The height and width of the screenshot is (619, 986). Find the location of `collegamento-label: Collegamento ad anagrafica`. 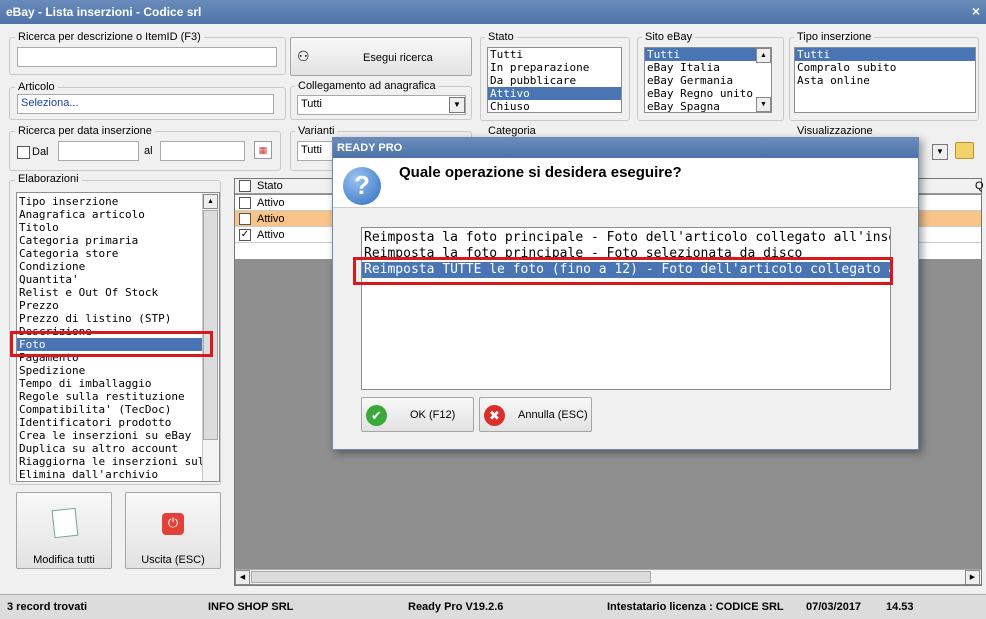

collegamento-label: Collegamento ad anagrafica is located at coordinates (367, 86).